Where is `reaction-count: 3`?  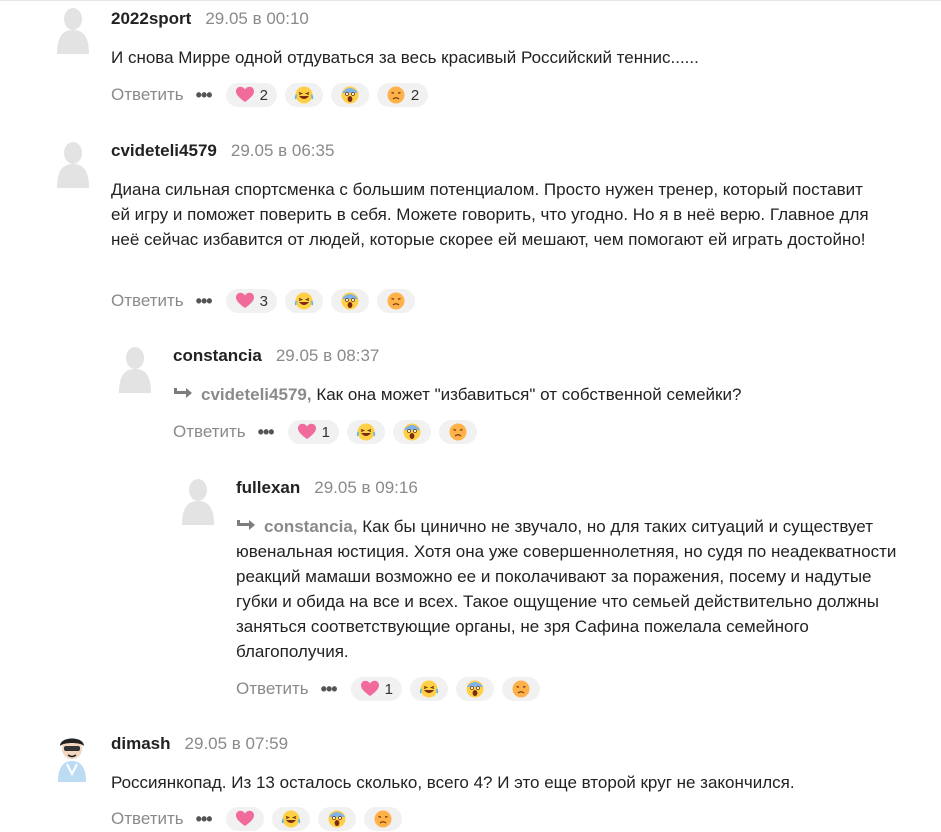
reaction-count: 3 is located at coordinates (263, 301).